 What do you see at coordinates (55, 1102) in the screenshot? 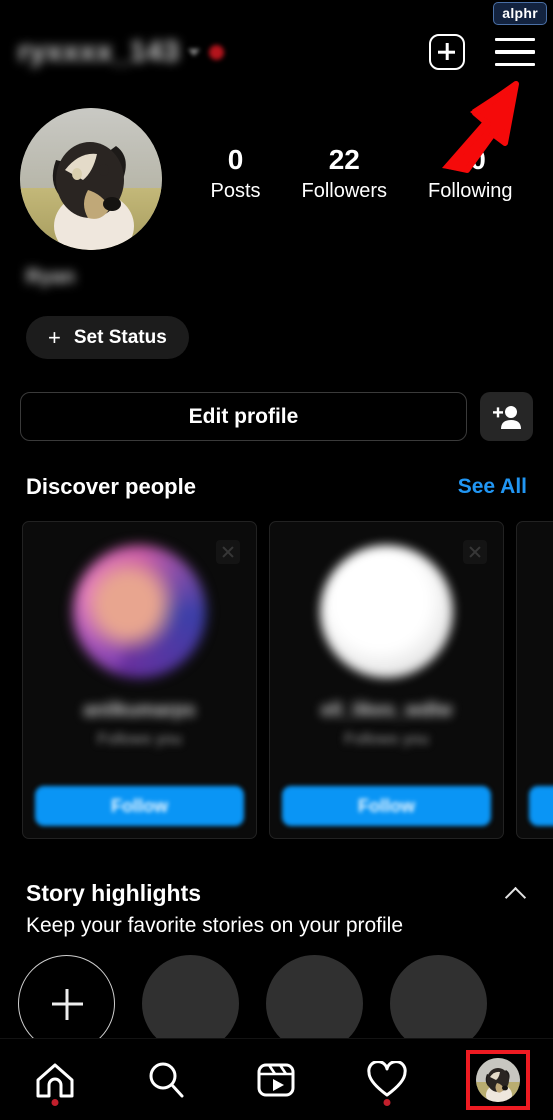
I see `home-badge-dot` at bounding box center [55, 1102].